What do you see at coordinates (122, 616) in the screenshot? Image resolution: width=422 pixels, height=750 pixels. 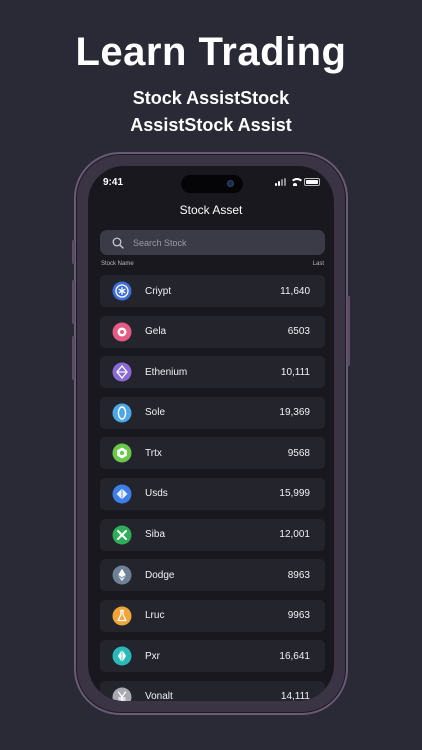 I see `flask-coin-icon` at bounding box center [122, 616].